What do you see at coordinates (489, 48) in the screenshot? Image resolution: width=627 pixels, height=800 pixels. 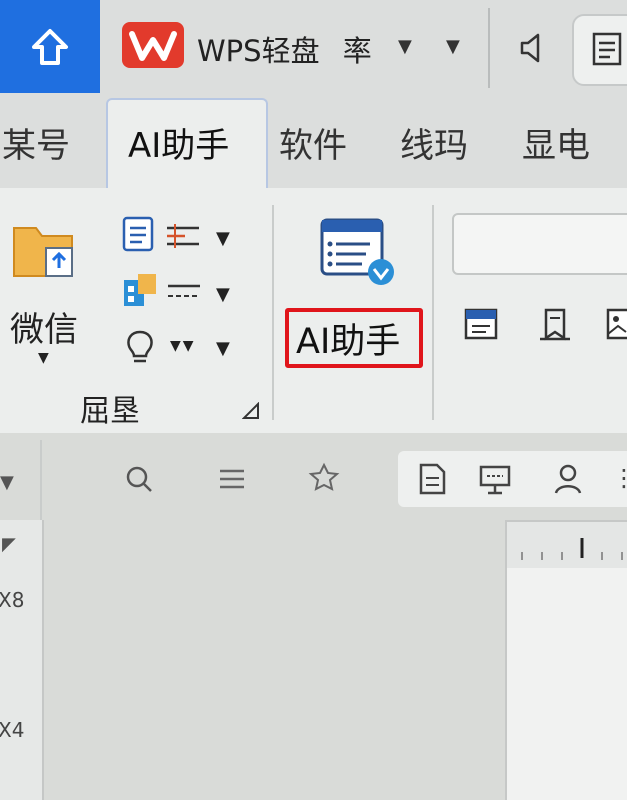 I see `divider` at bounding box center [489, 48].